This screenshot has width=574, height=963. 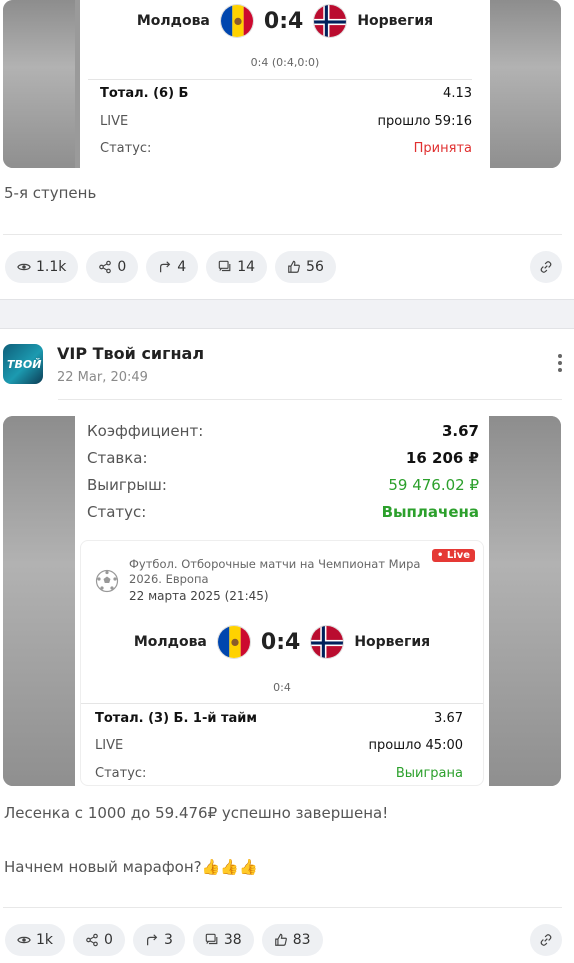 I want to click on post-date: 22 Mar, 20:49, so click(x=102, y=377).